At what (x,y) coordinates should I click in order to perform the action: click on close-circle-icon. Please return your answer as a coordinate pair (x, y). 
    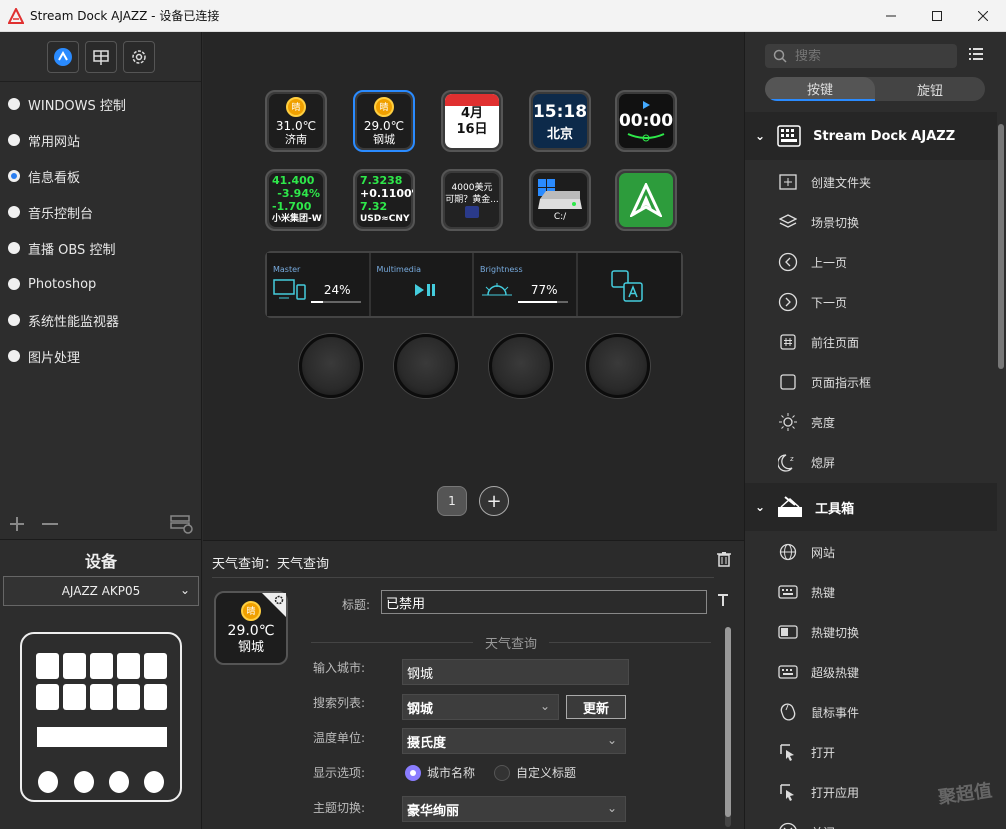
    Looking at the image, I should click on (788, 825).